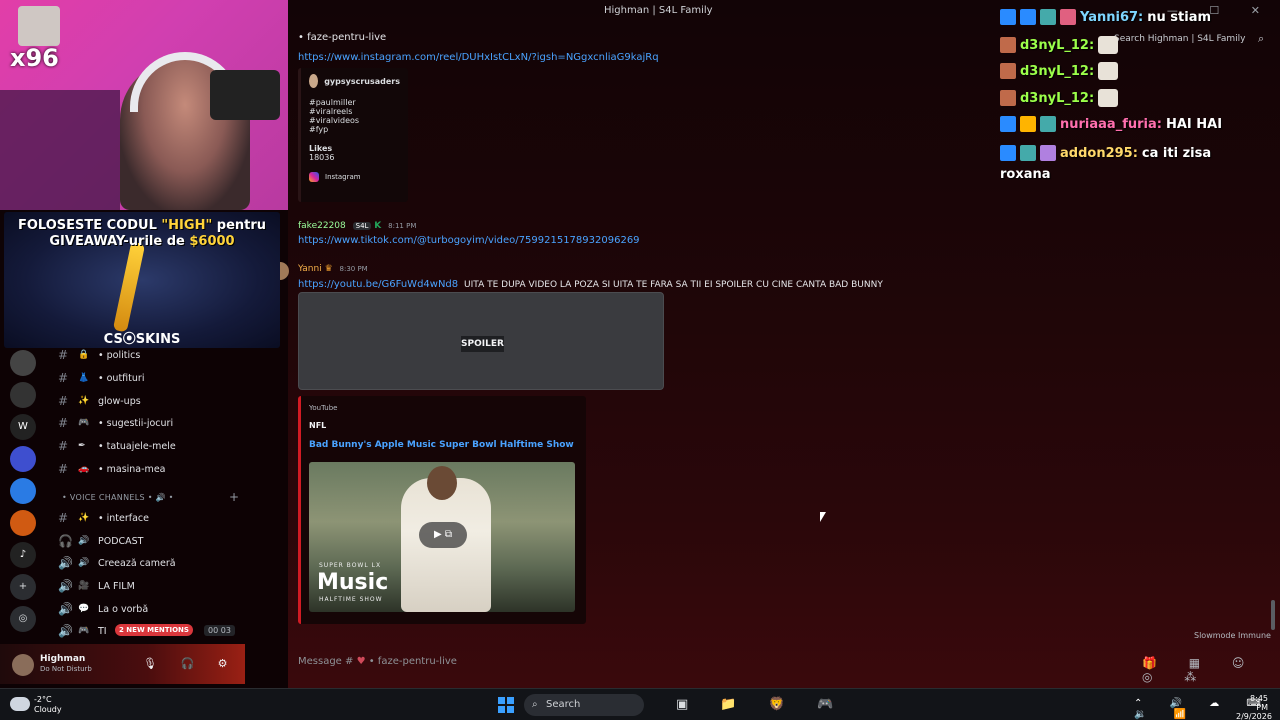 The image size is (1280, 720). I want to click on play-icon: ▶ ⧉, so click(443, 535).